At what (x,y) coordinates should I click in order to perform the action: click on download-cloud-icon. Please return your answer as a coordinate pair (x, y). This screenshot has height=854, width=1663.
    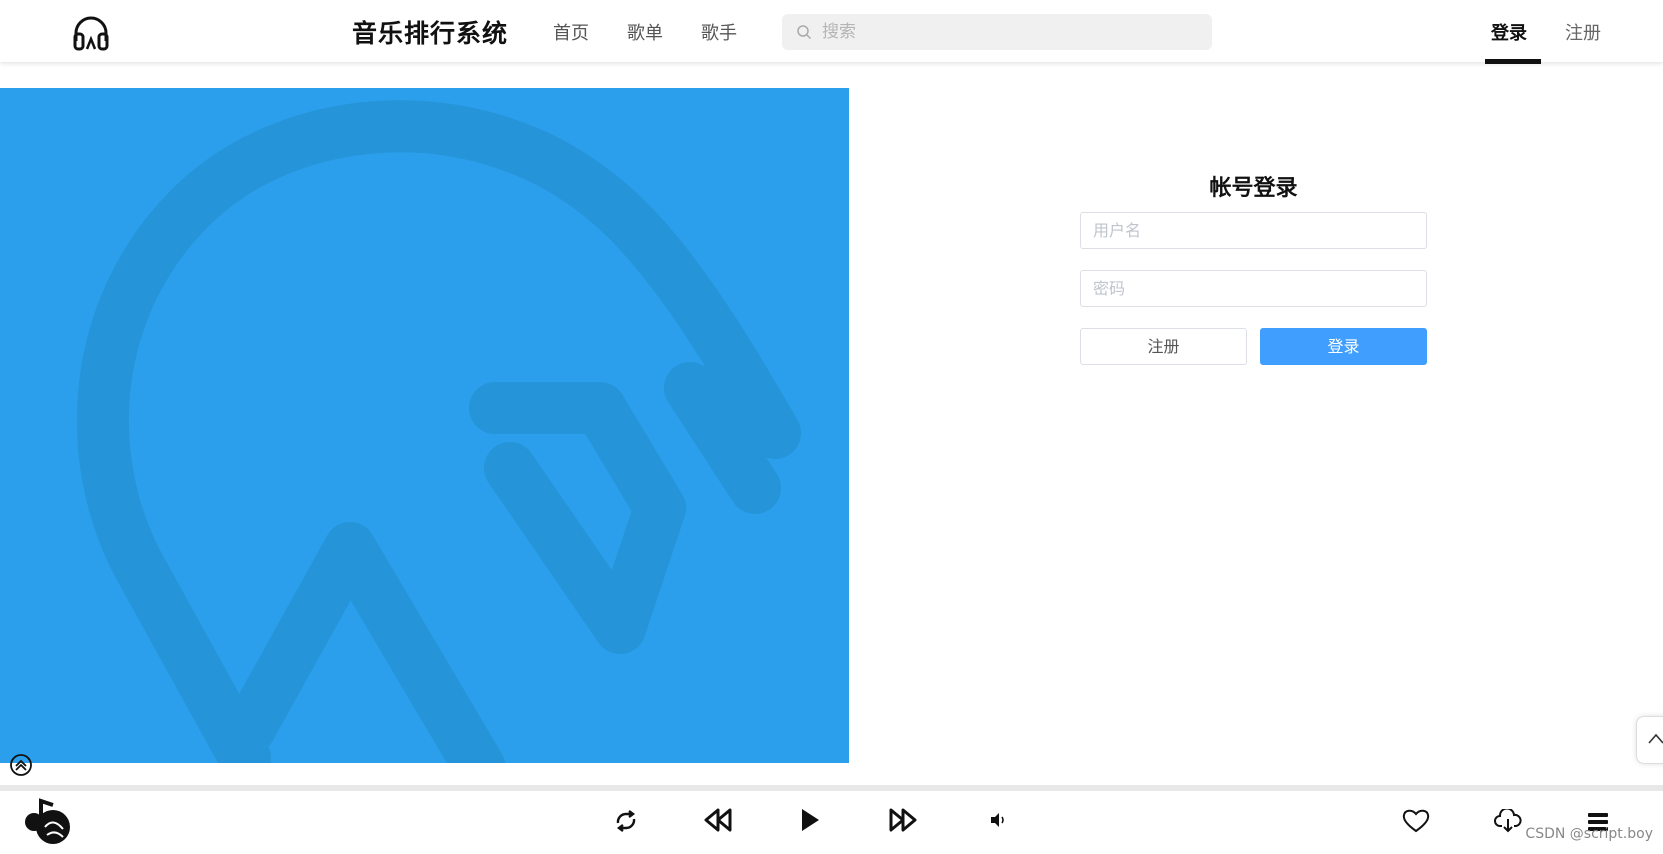
    Looking at the image, I should click on (1508, 822).